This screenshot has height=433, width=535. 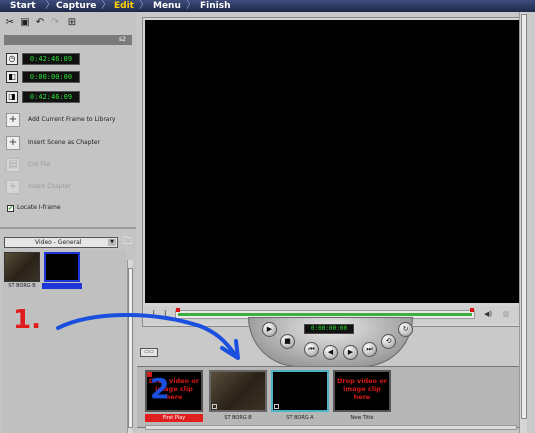 I want to click on duration-row: ◷ 0:42:46:09, so click(x=43, y=59).